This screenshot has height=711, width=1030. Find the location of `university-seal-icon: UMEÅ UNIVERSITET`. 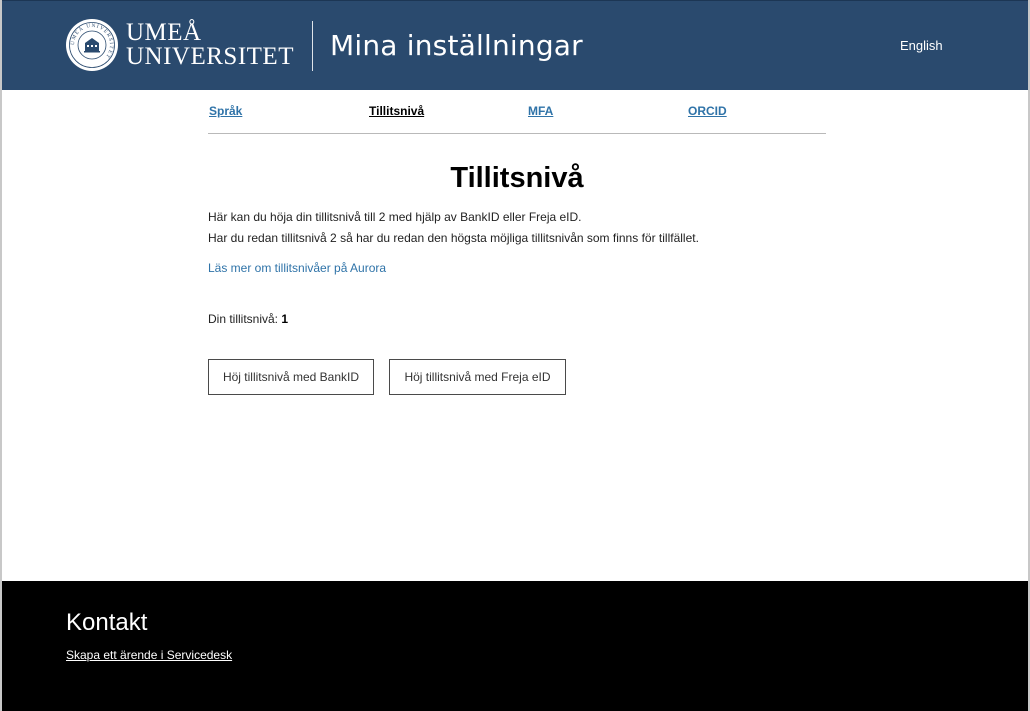

university-seal-icon: UMEÅ UNIVERSITET is located at coordinates (92, 45).